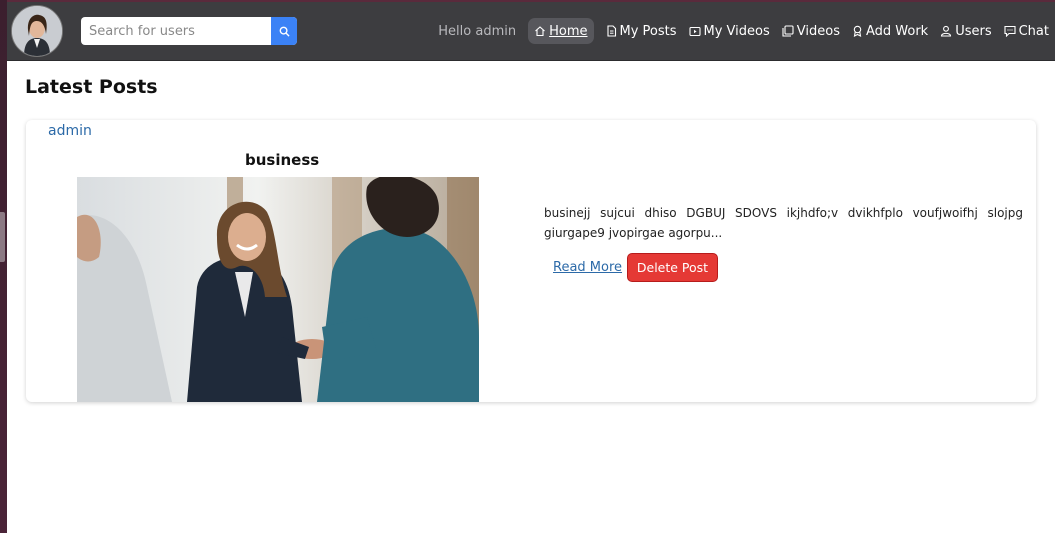 The height and width of the screenshot is (533, 1055). I want to click on home-icon, so click(540, 31).